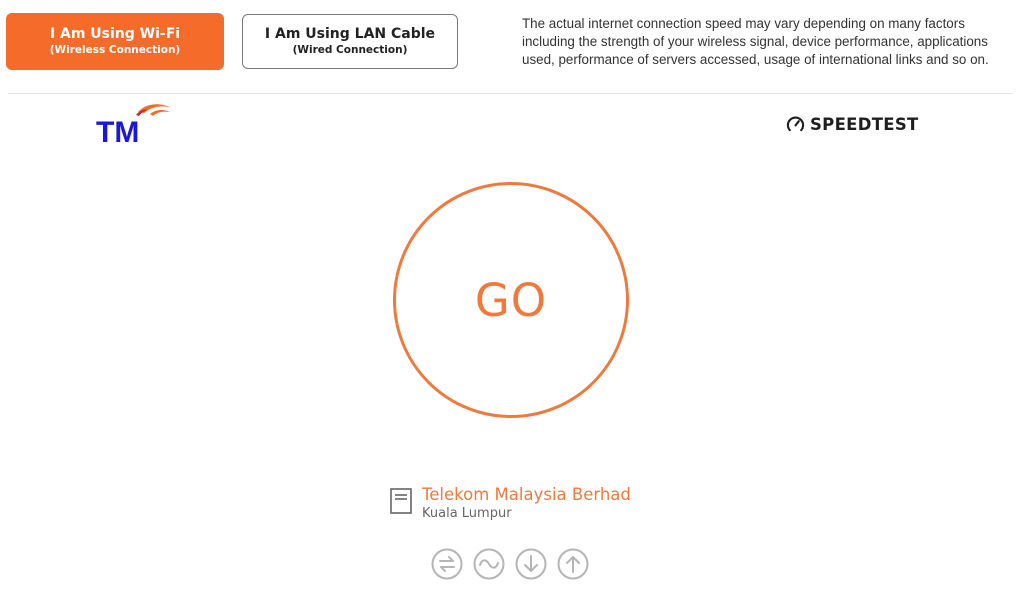 The image size is (1024, 606). What do you see at coordinates (117, 131) in the screenshot?
I see `tm-logo-text: TM` at bounding box center [117, 131].